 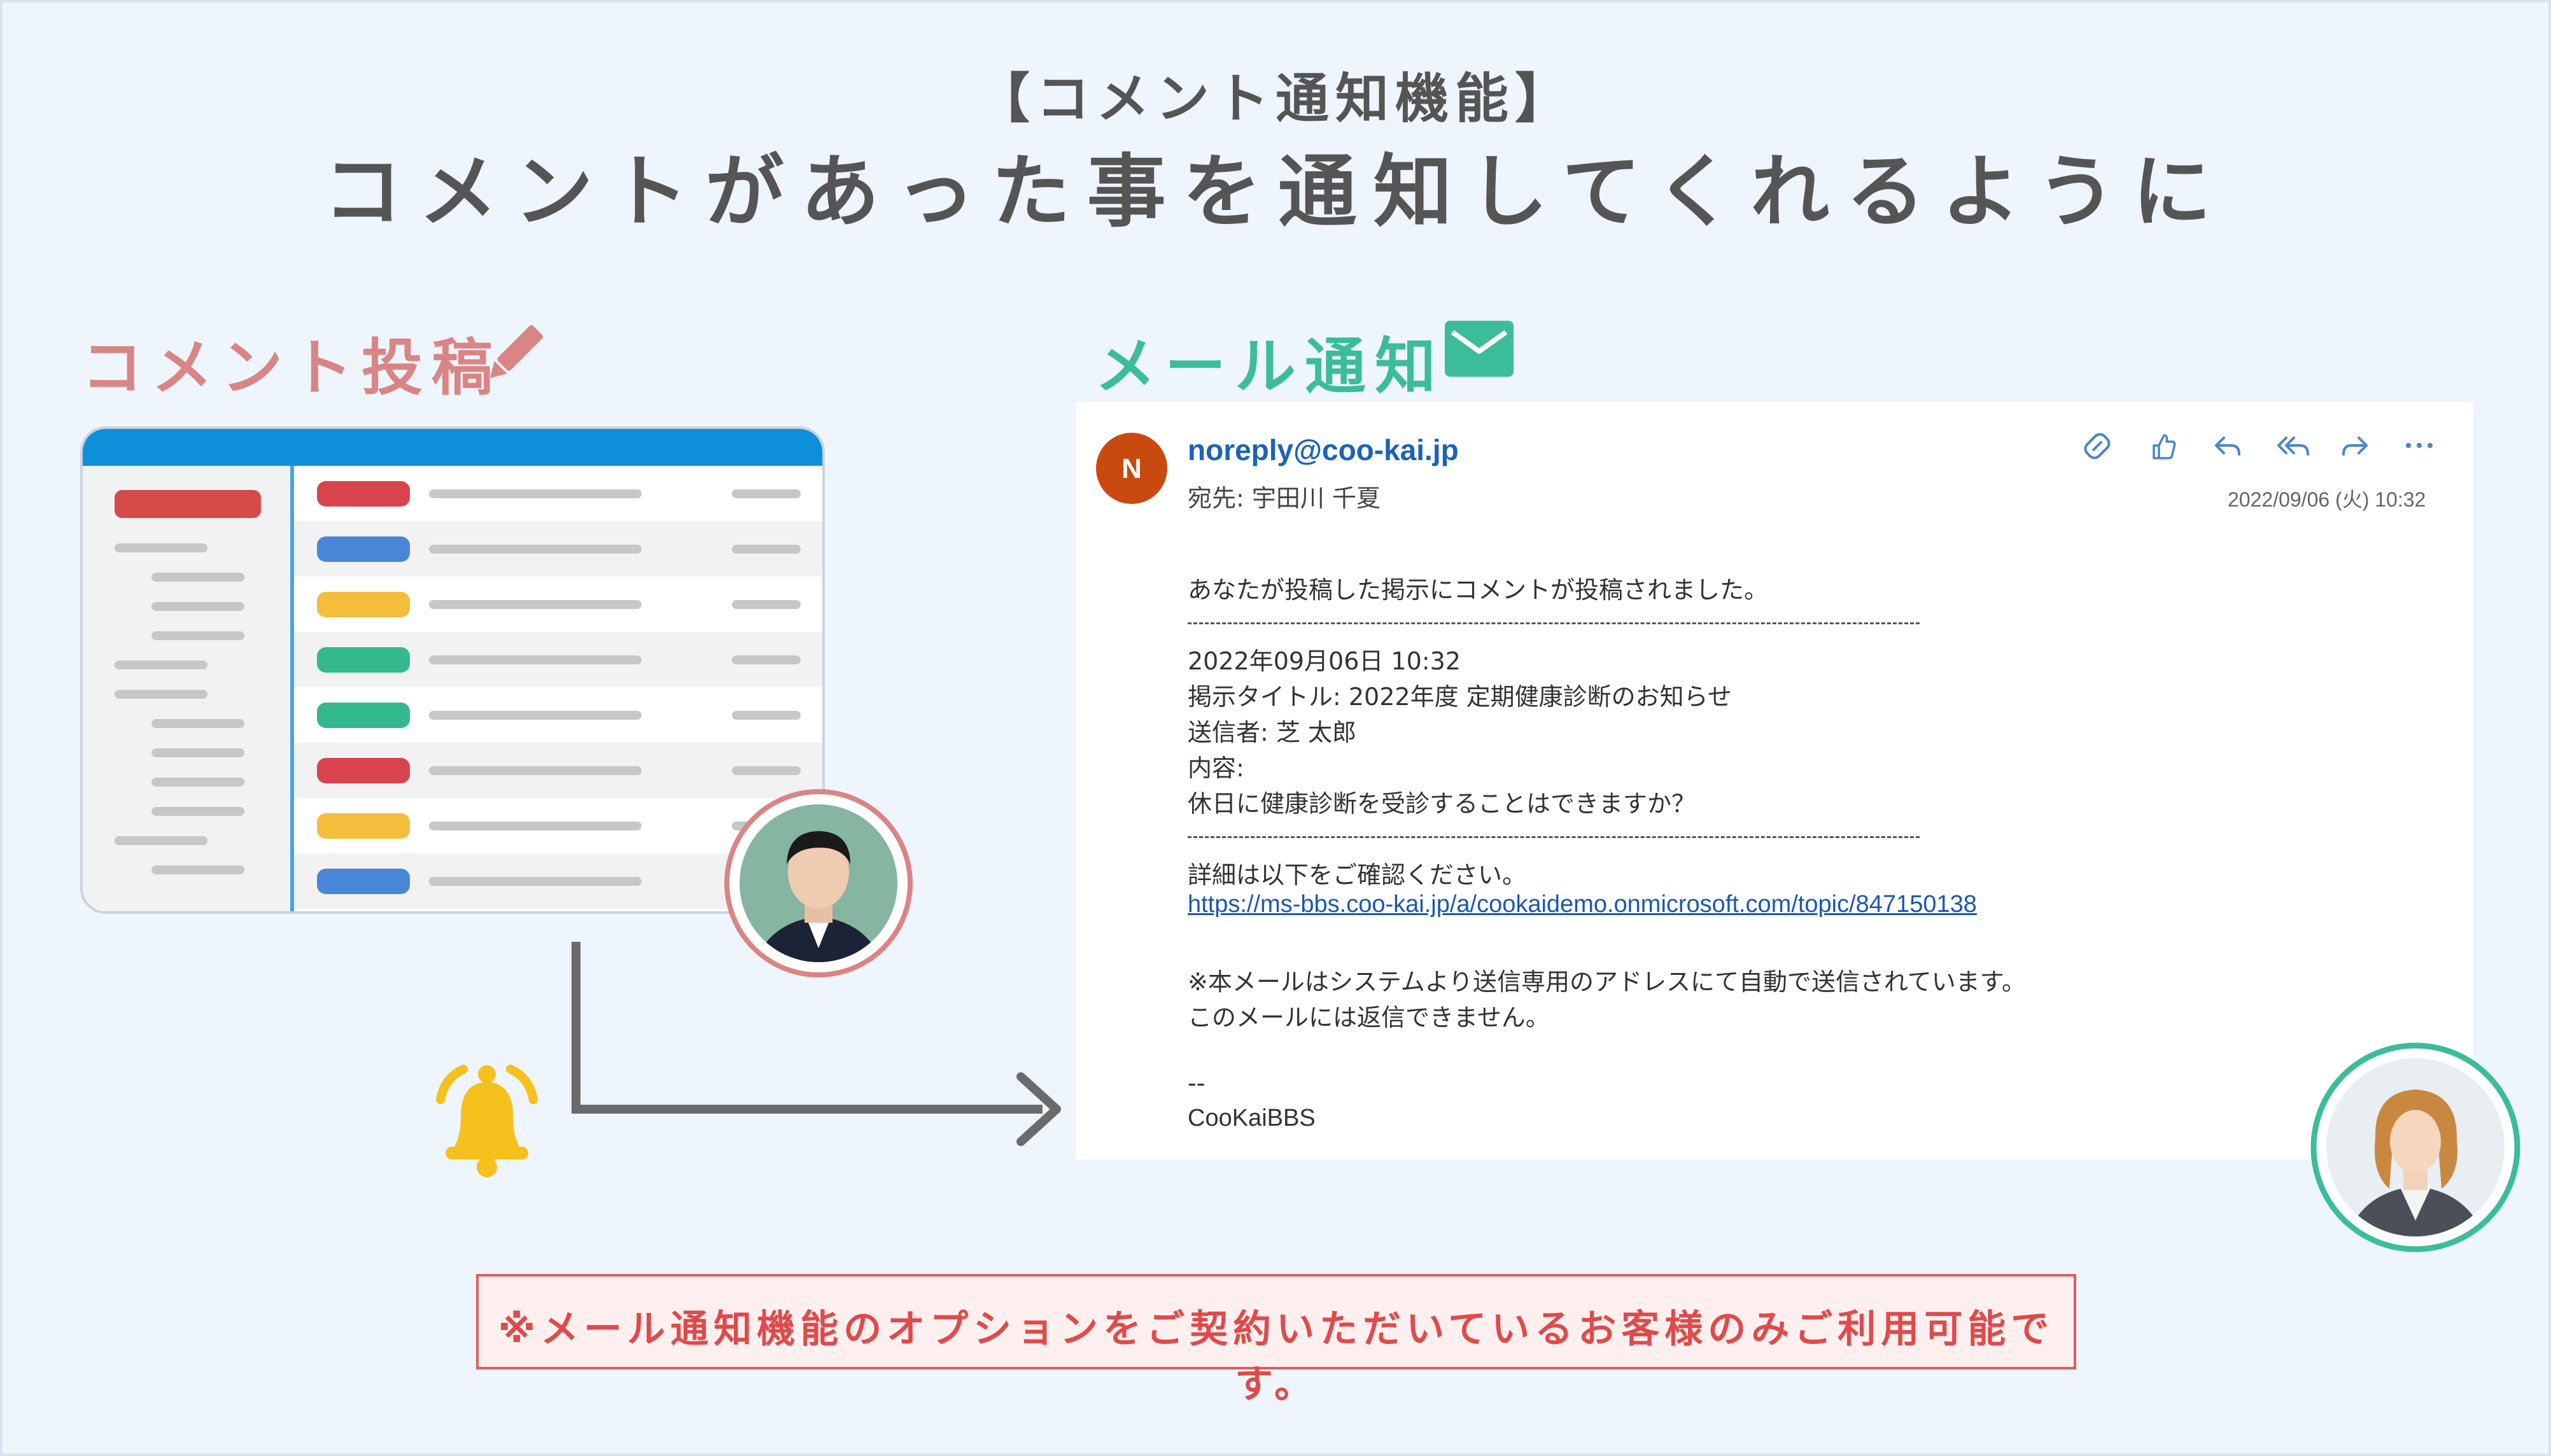 I want to click on comment-post-heading: コメント投稿, so click(x=292, y=362).